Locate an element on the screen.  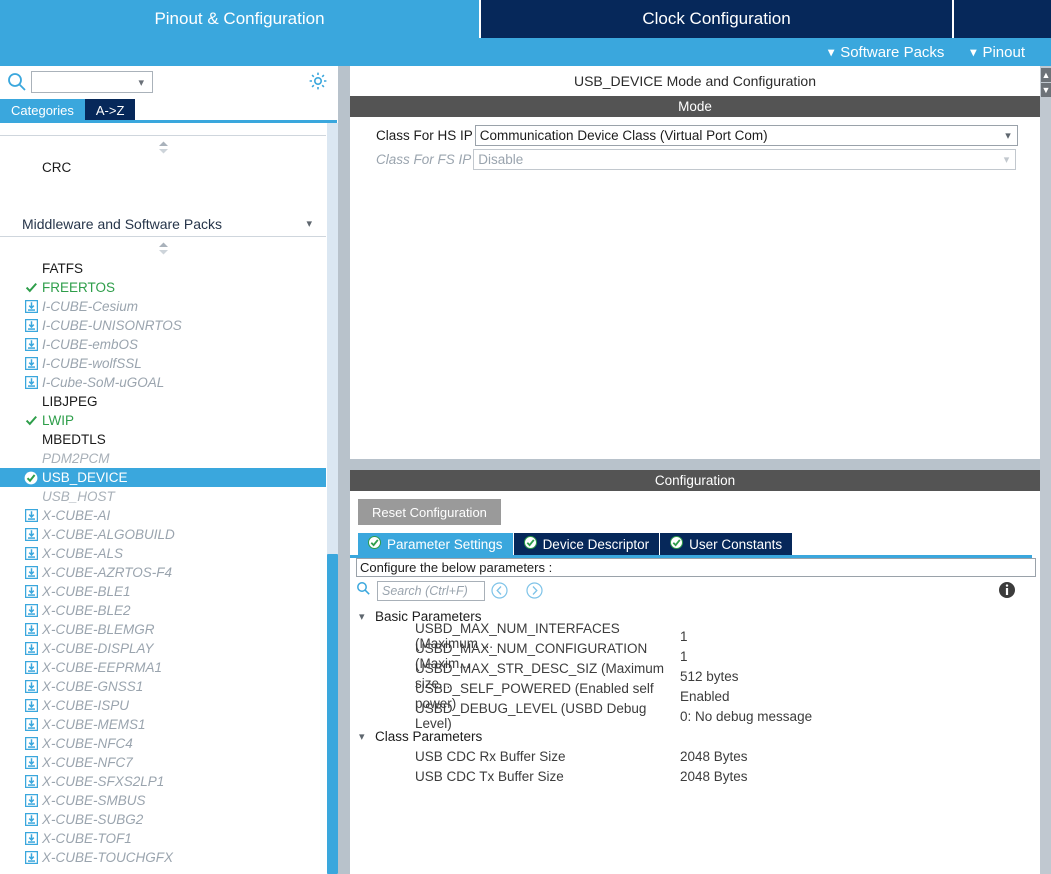
list-item: MBEDTLS is located at coordinates (163, 439).